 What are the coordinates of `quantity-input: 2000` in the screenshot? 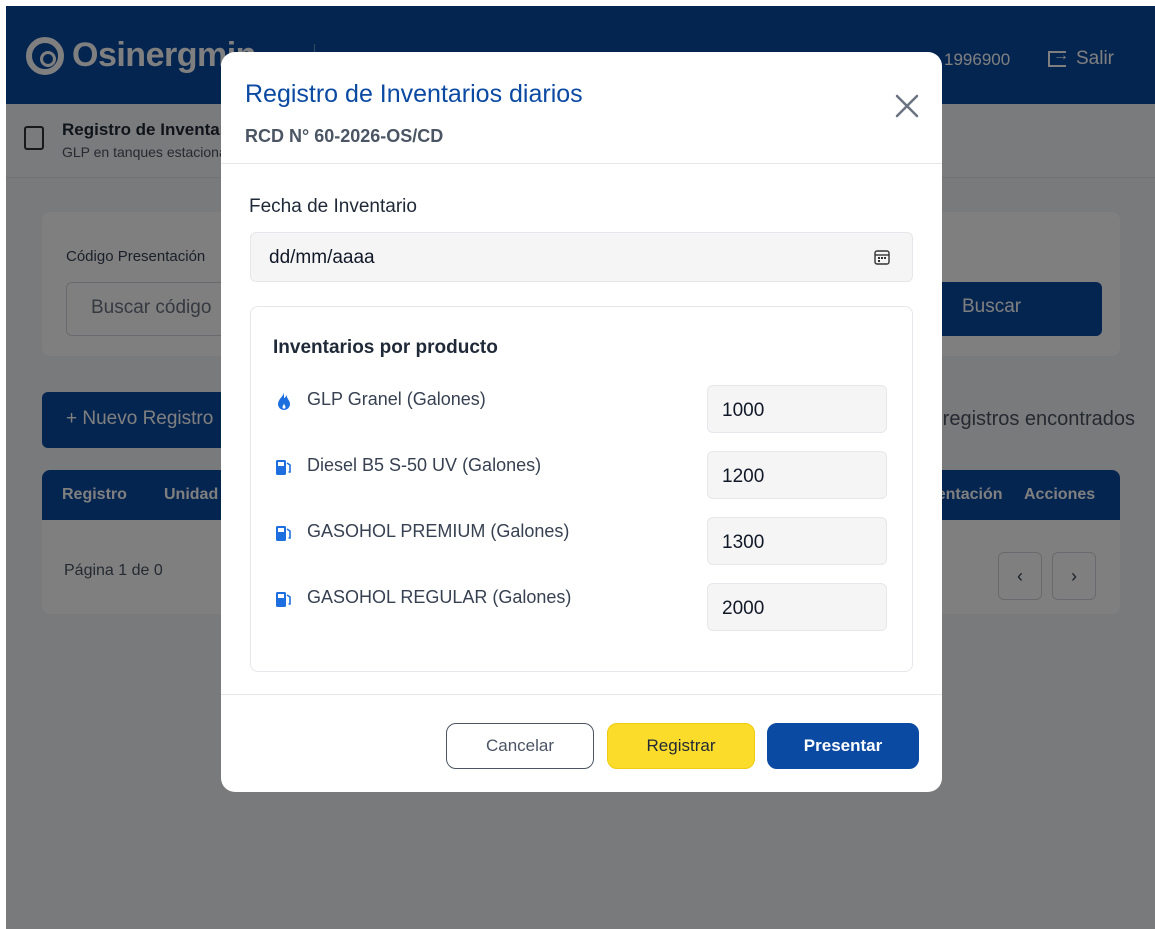 It's located at (797, 607).